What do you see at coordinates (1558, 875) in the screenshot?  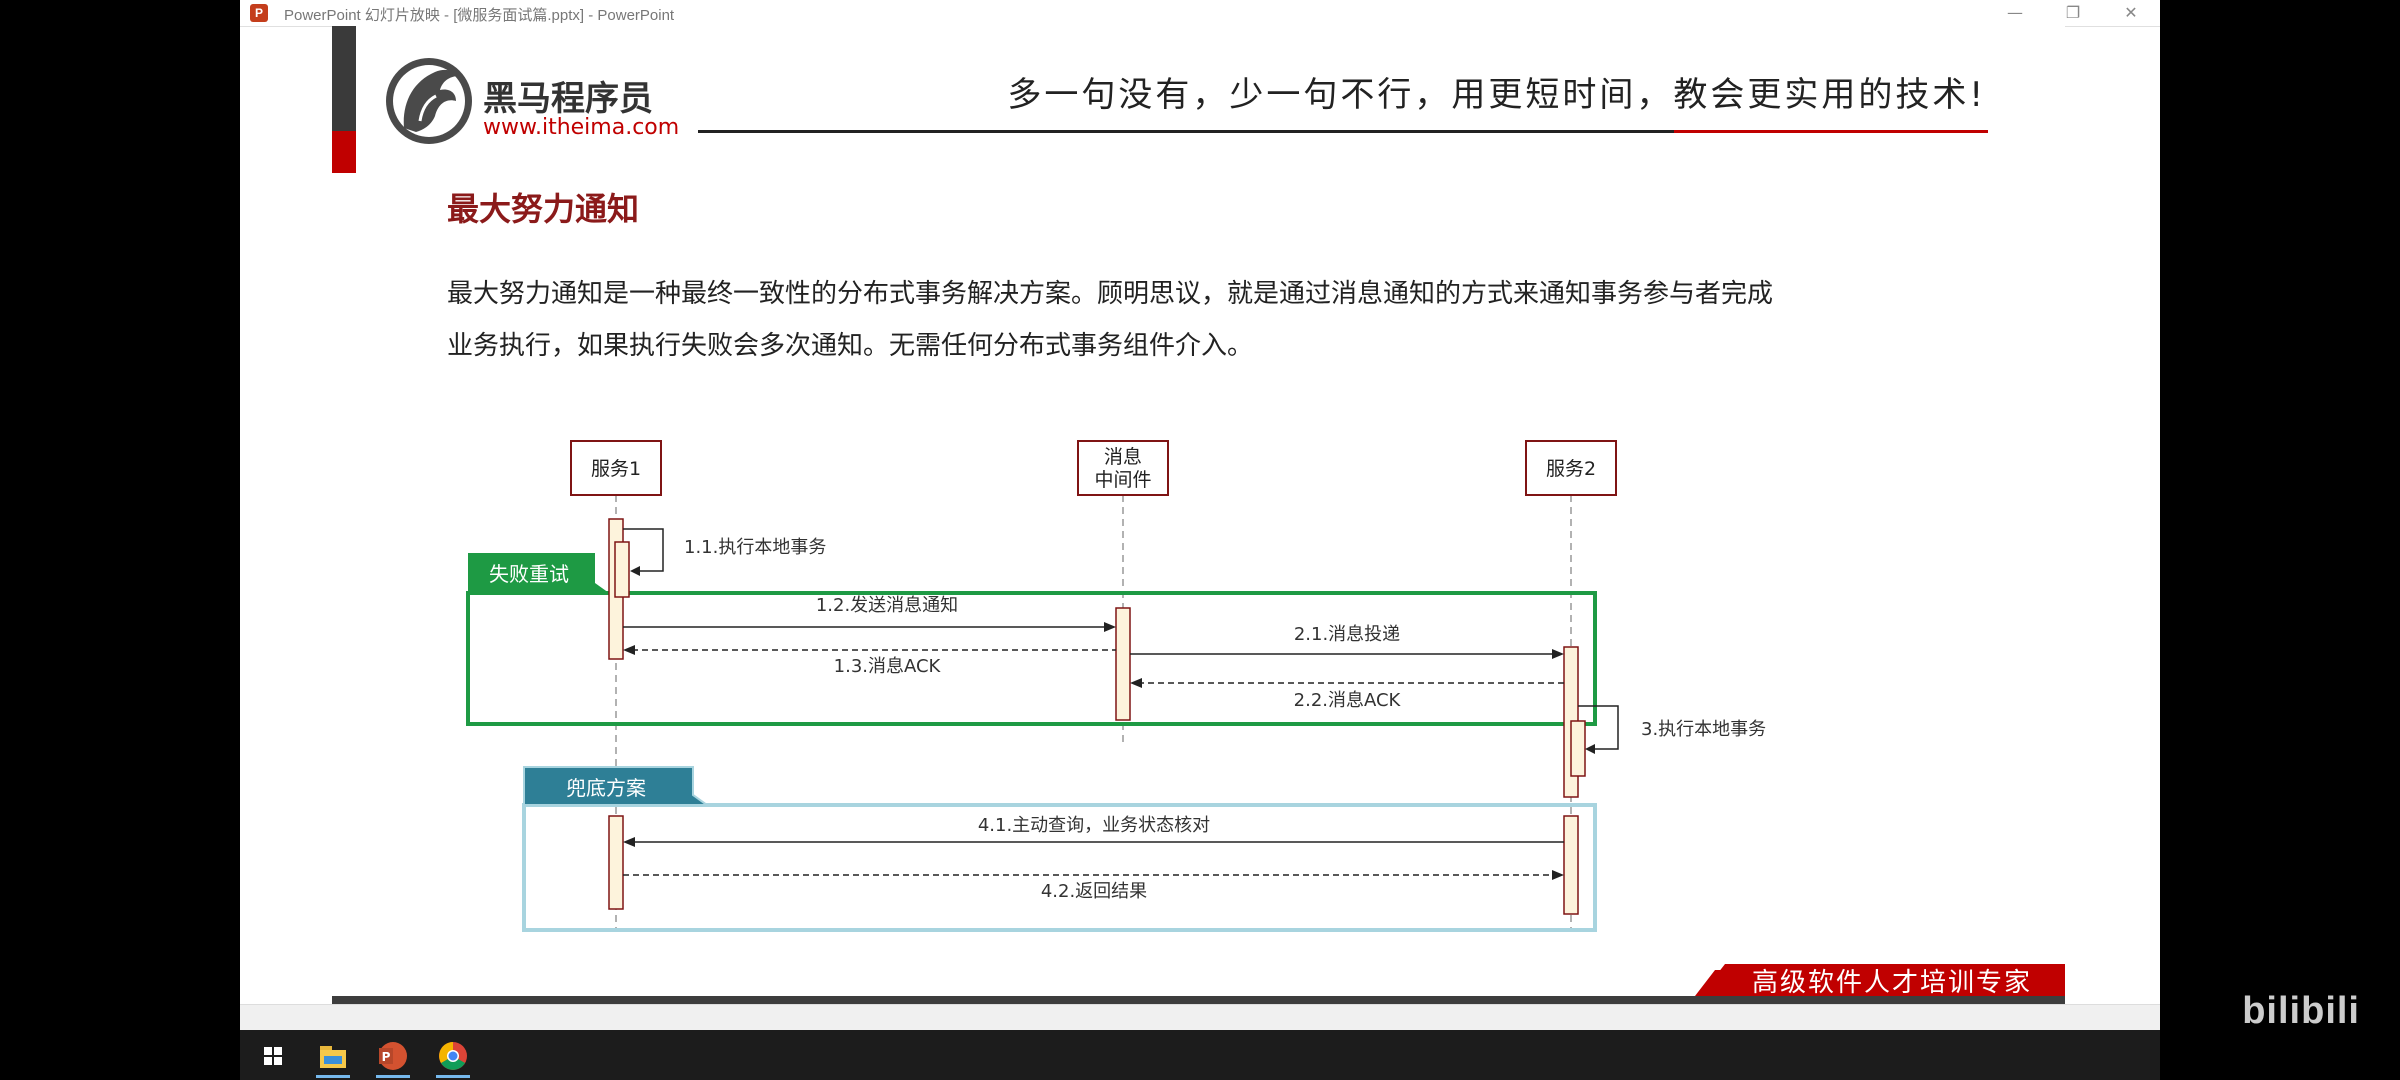 I see `arrow-4-2-head` at bounding box center [1558, 875].